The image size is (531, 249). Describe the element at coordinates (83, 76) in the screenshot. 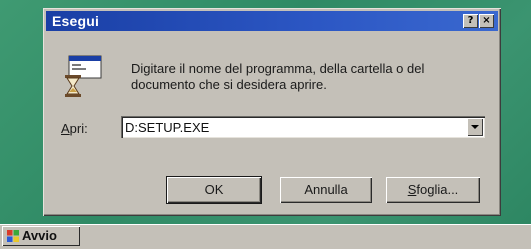

I see `run-program-icon` at that location.